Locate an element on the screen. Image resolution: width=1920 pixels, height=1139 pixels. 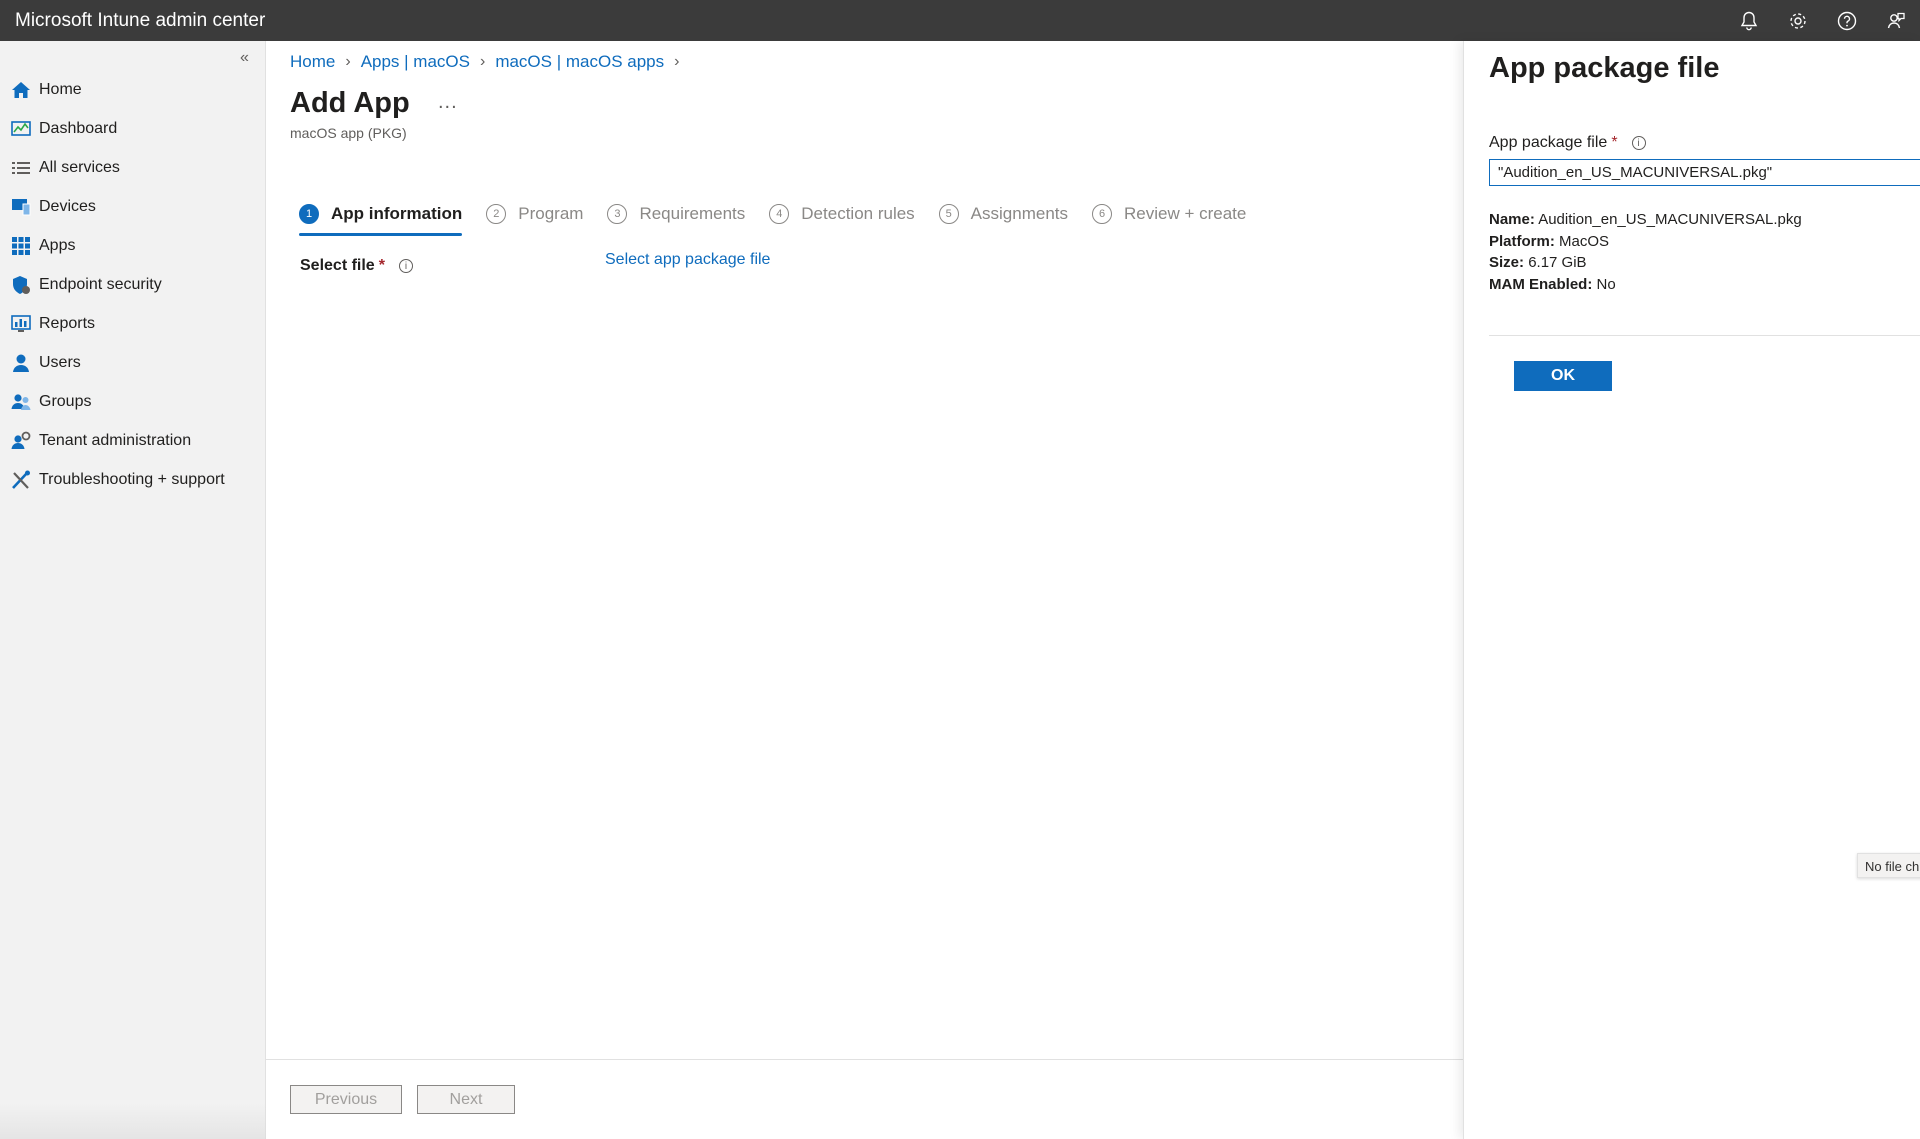
shield-icon is located at coordinates (21, 285).